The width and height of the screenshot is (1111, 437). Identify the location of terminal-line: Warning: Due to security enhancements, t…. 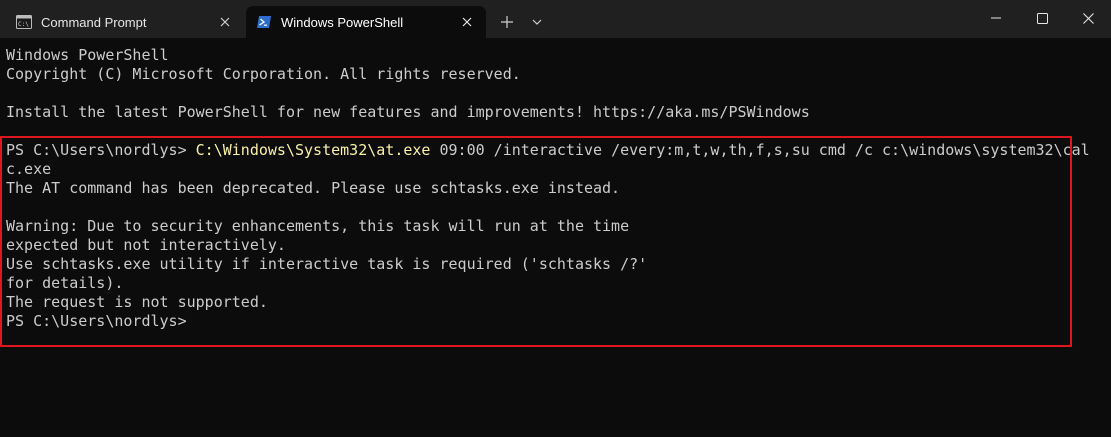
(318, 226).